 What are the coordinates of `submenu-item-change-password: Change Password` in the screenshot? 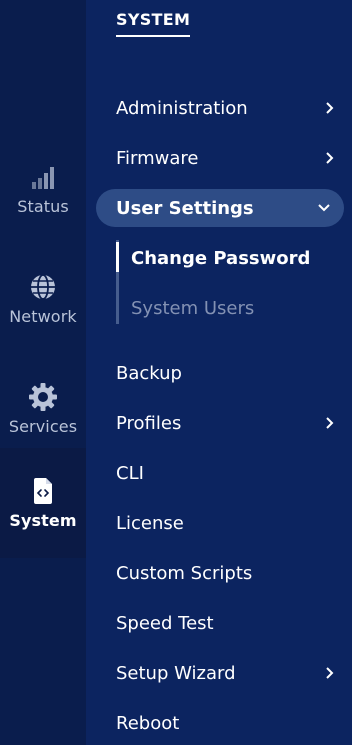 It's located at (222, 258).